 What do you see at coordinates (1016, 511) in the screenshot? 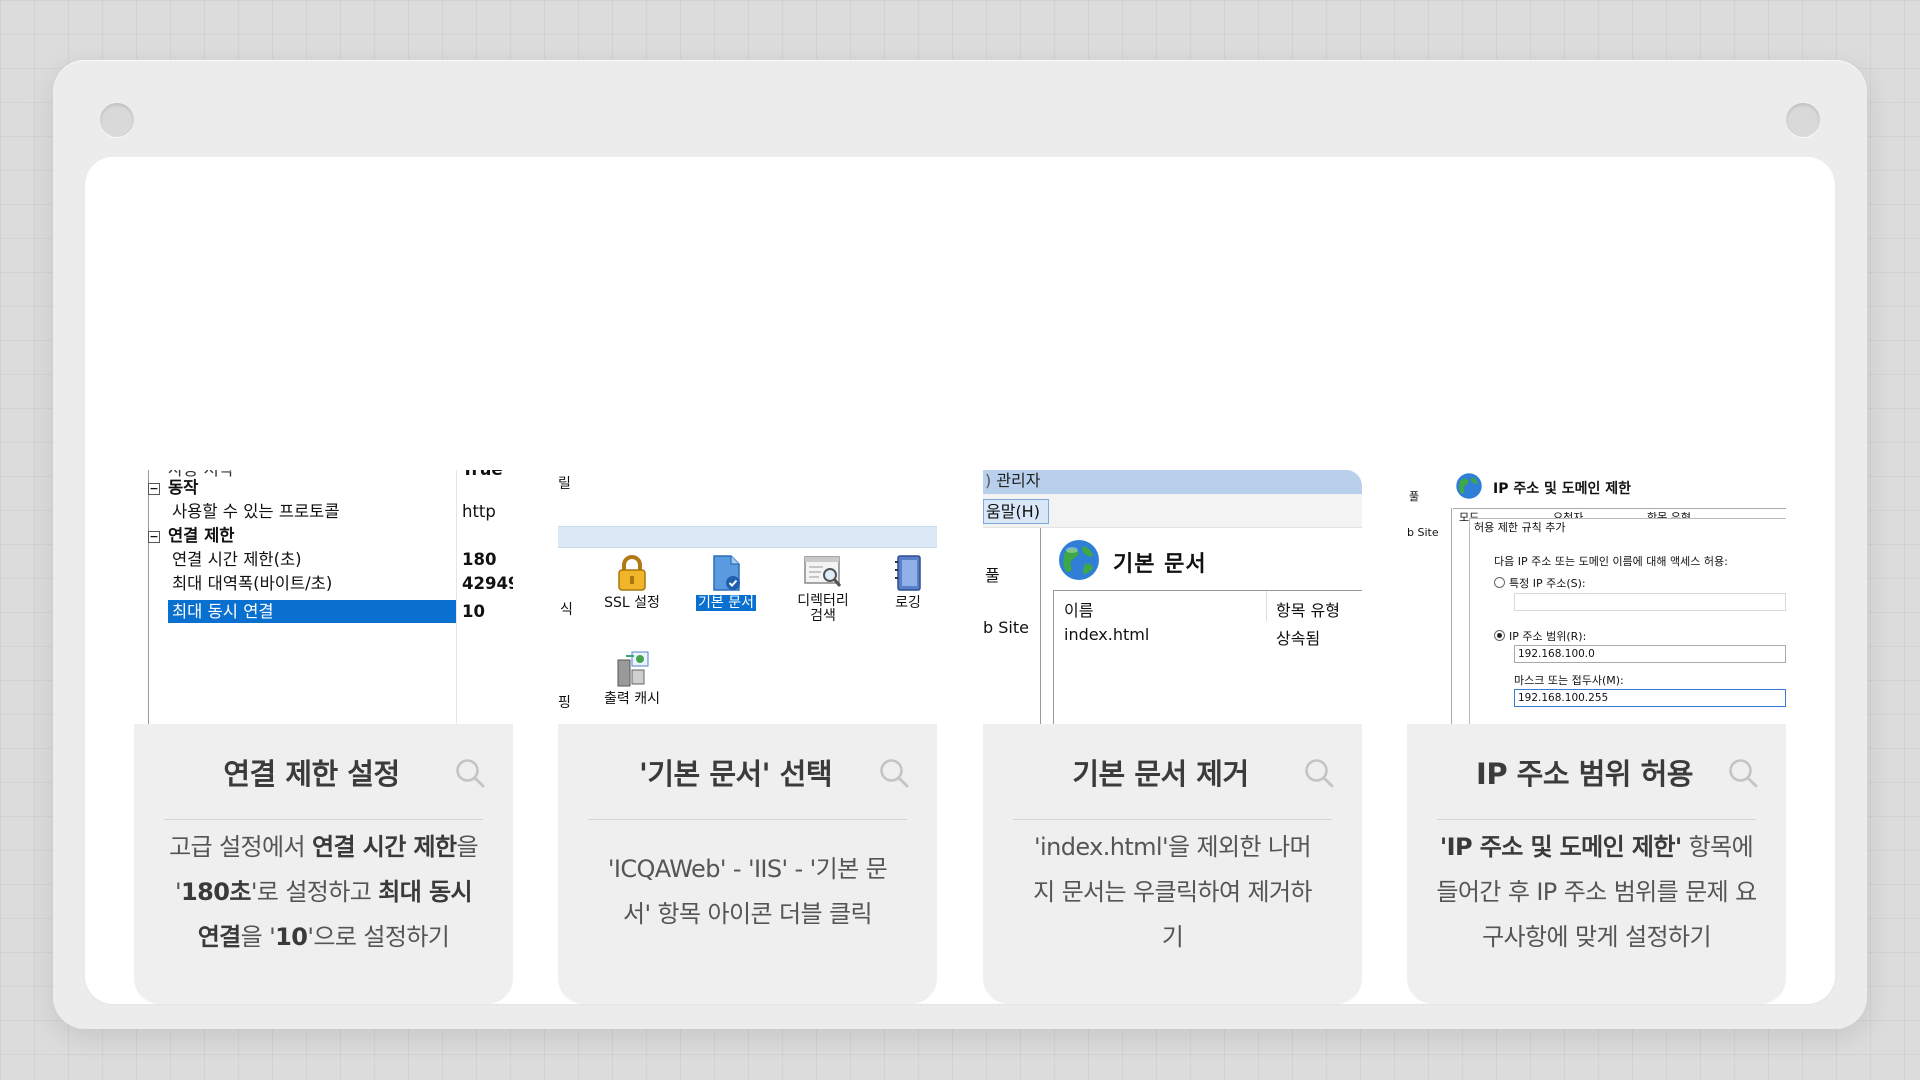
I see `menu-help: 움말(H)` at bounding box center [1016, 511].